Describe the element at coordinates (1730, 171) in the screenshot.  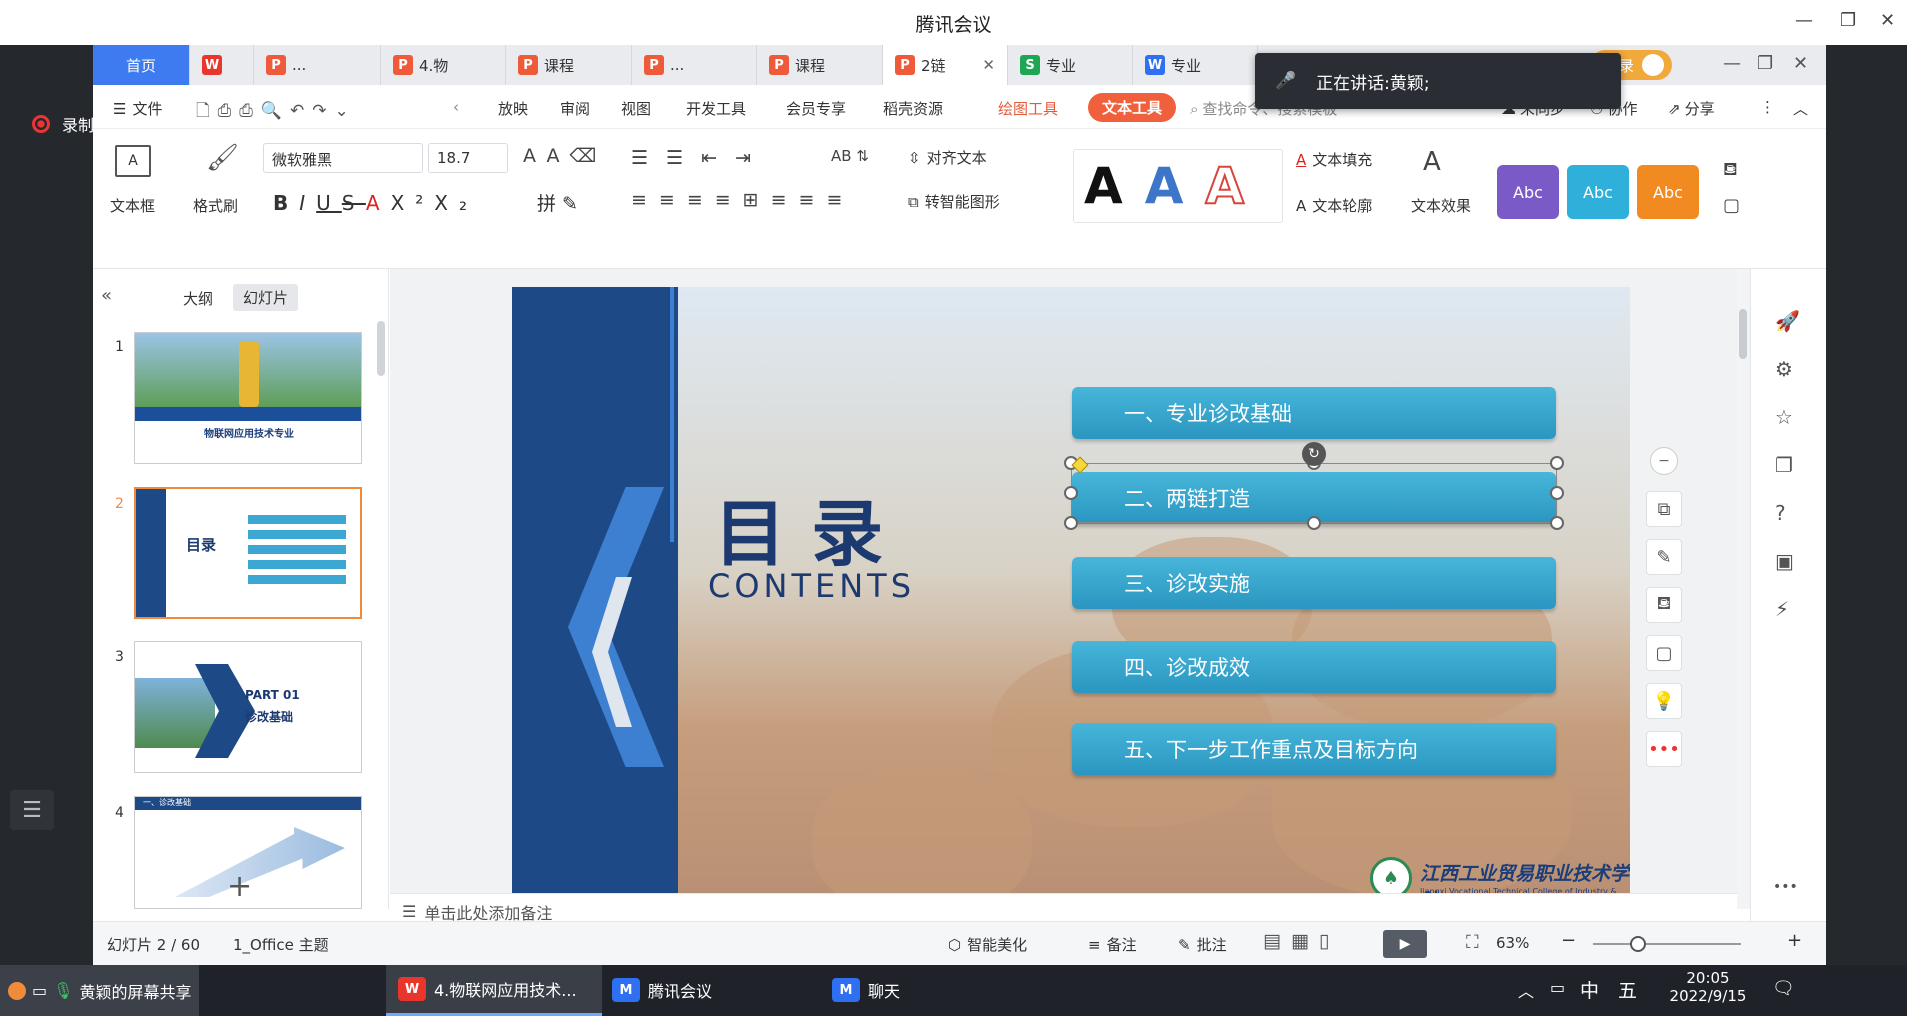
I see `shape-fill-icon: ⛾` at that location.